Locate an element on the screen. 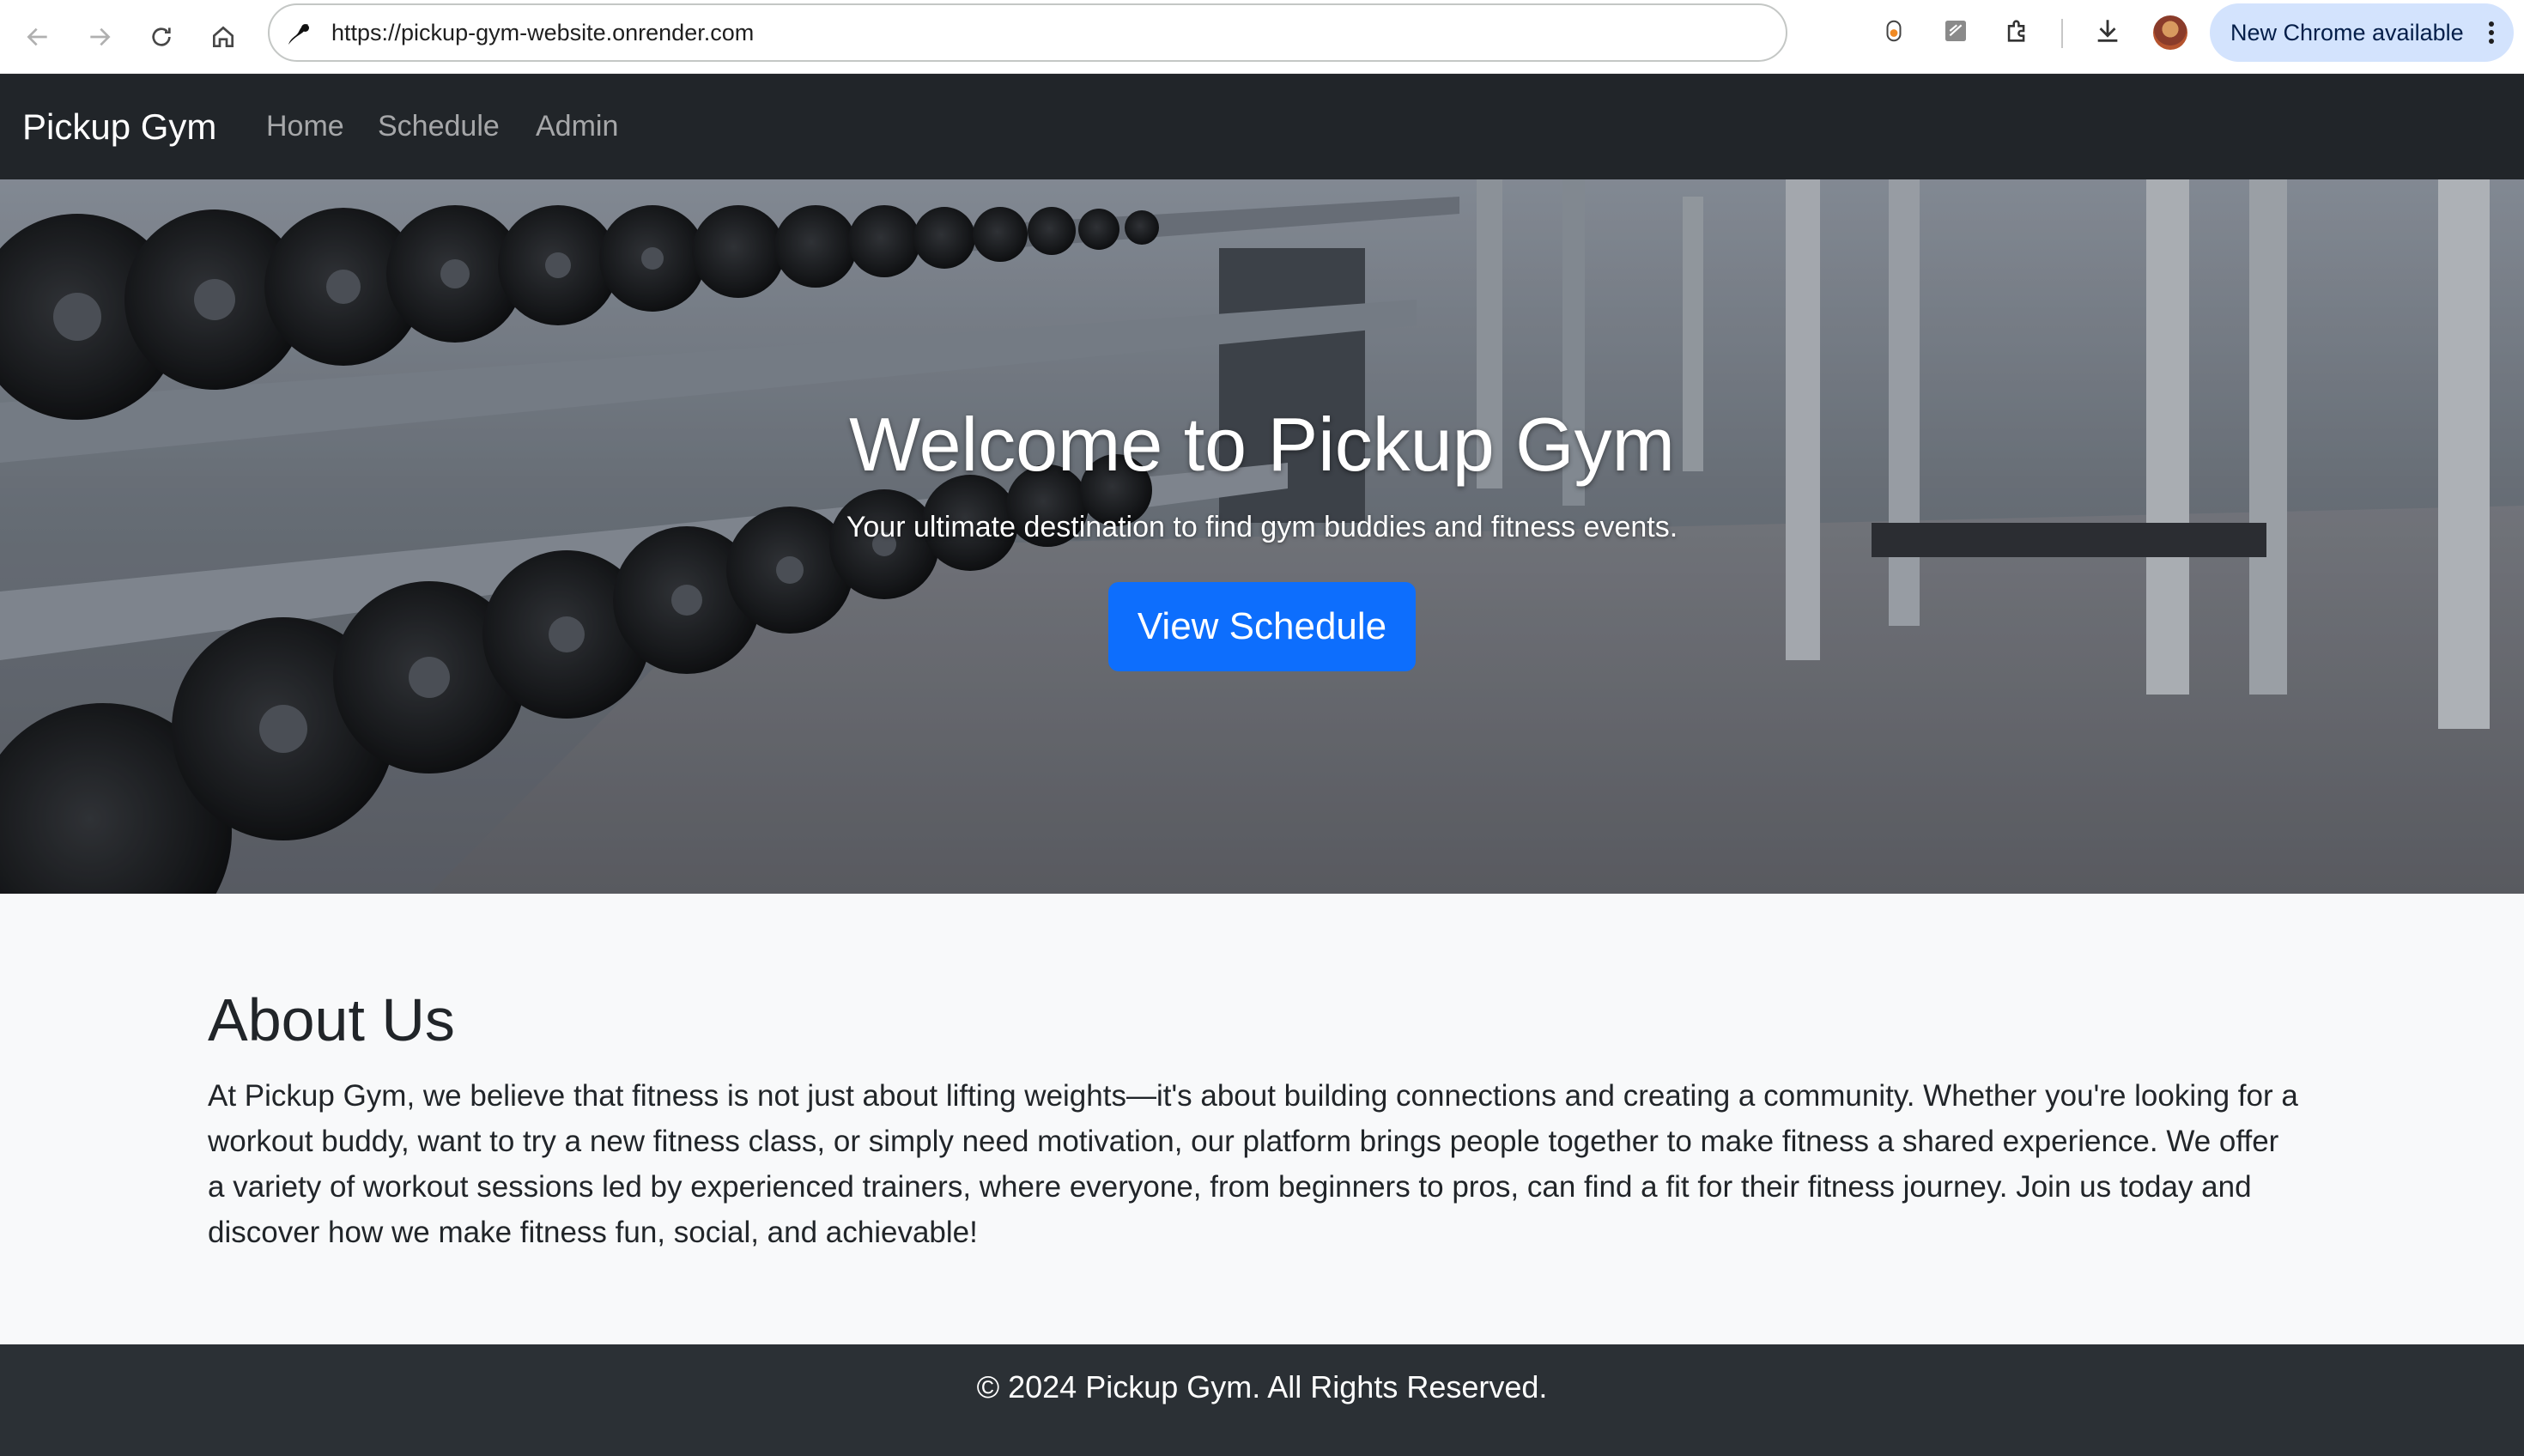 The height and width of the screenshot is (1456, 2524). site-footer: © 2024 Pickup Gym. All Rights Reserved. is located at coordinates (1262, 1400).